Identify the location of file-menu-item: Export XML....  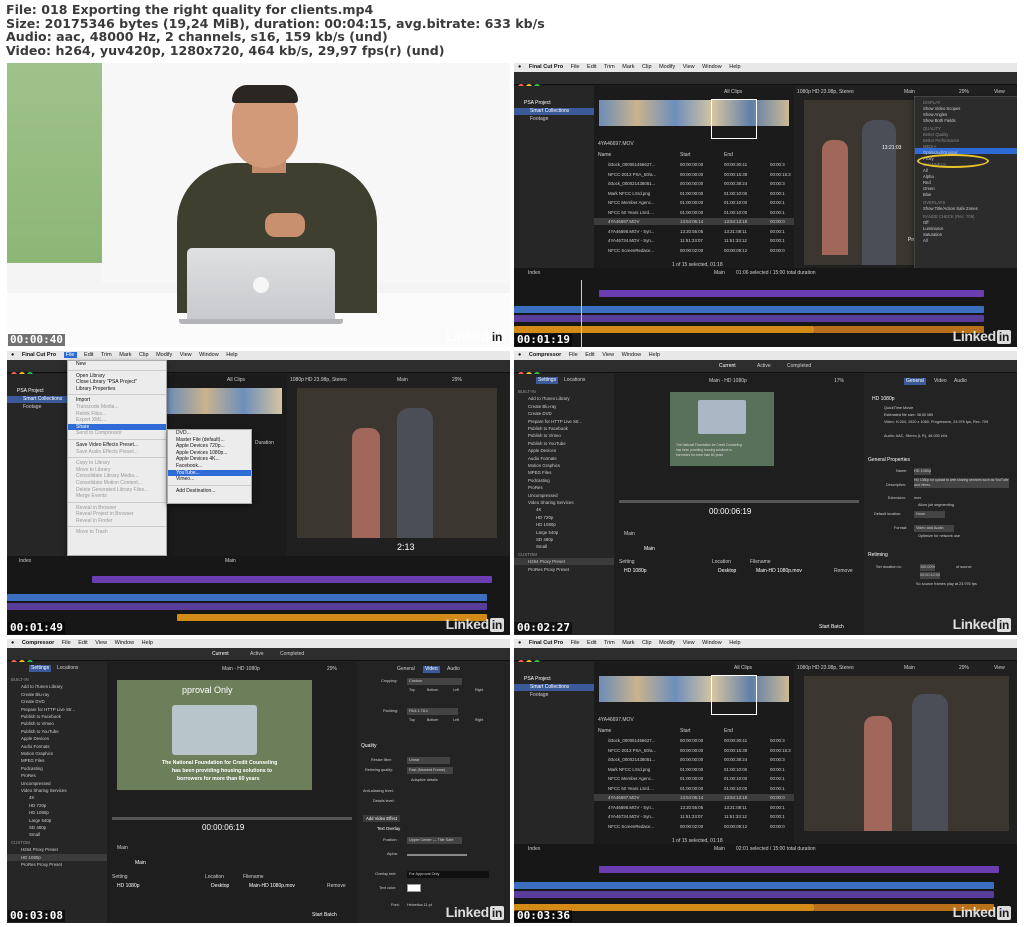
(117, 420).